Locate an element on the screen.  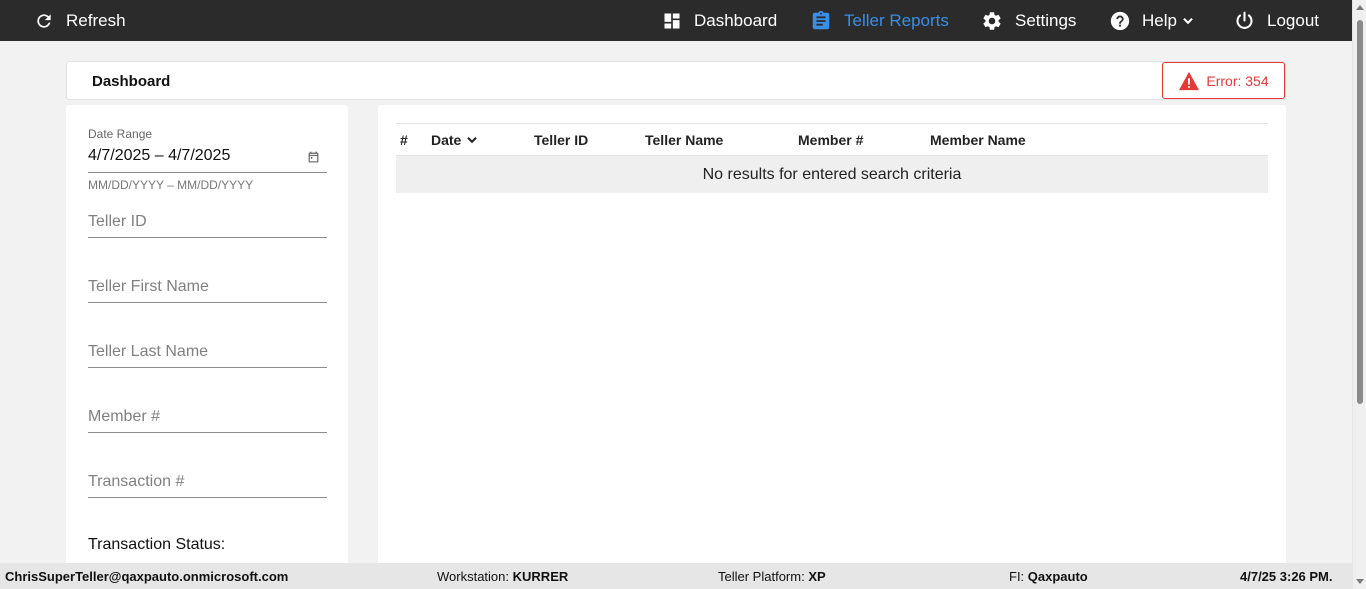
date-range-label: Date Range is located at coordinates (120, 134).